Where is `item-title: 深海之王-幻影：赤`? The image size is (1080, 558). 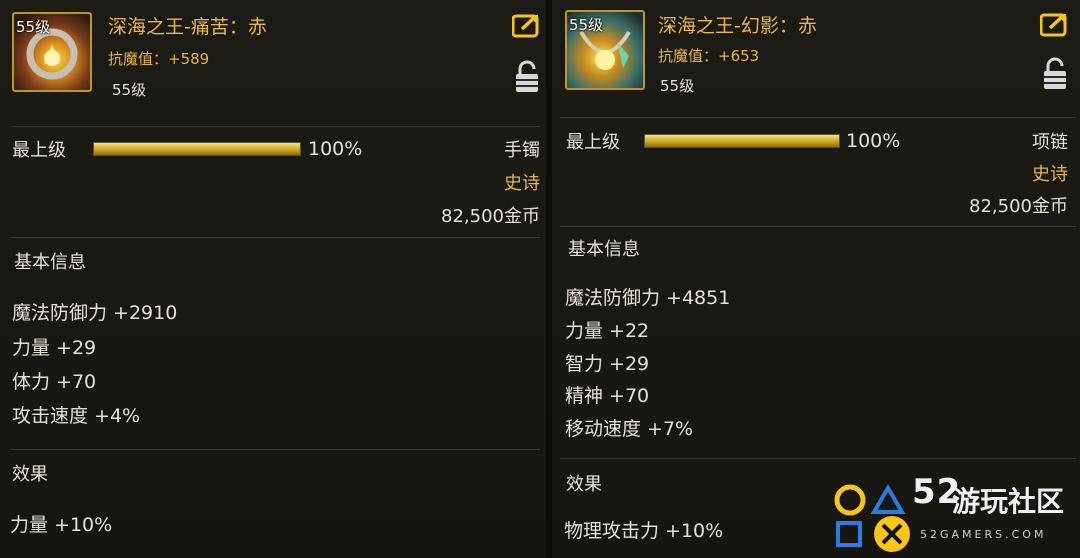 item-title: 深海之王-幻影：赤 is located at coordinates (737, 26).